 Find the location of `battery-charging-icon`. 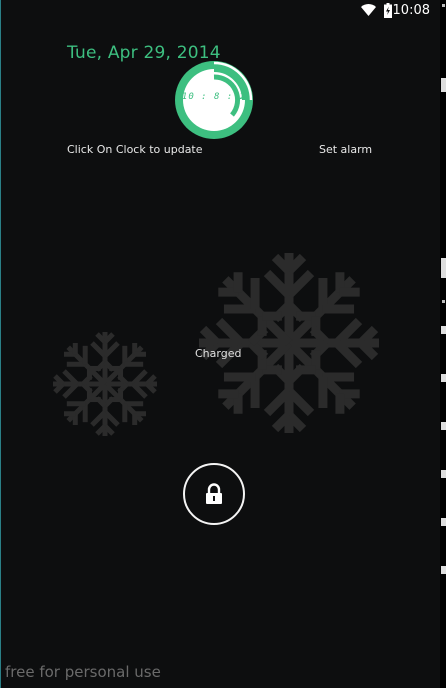

battery-charging-icon is located at coordinates (388, 10).